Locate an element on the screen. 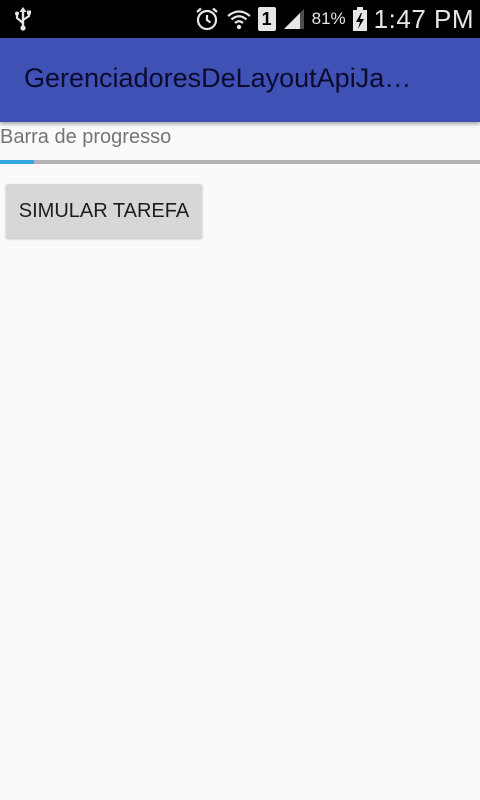  wifi-icon is located at coordinates (239, 19).